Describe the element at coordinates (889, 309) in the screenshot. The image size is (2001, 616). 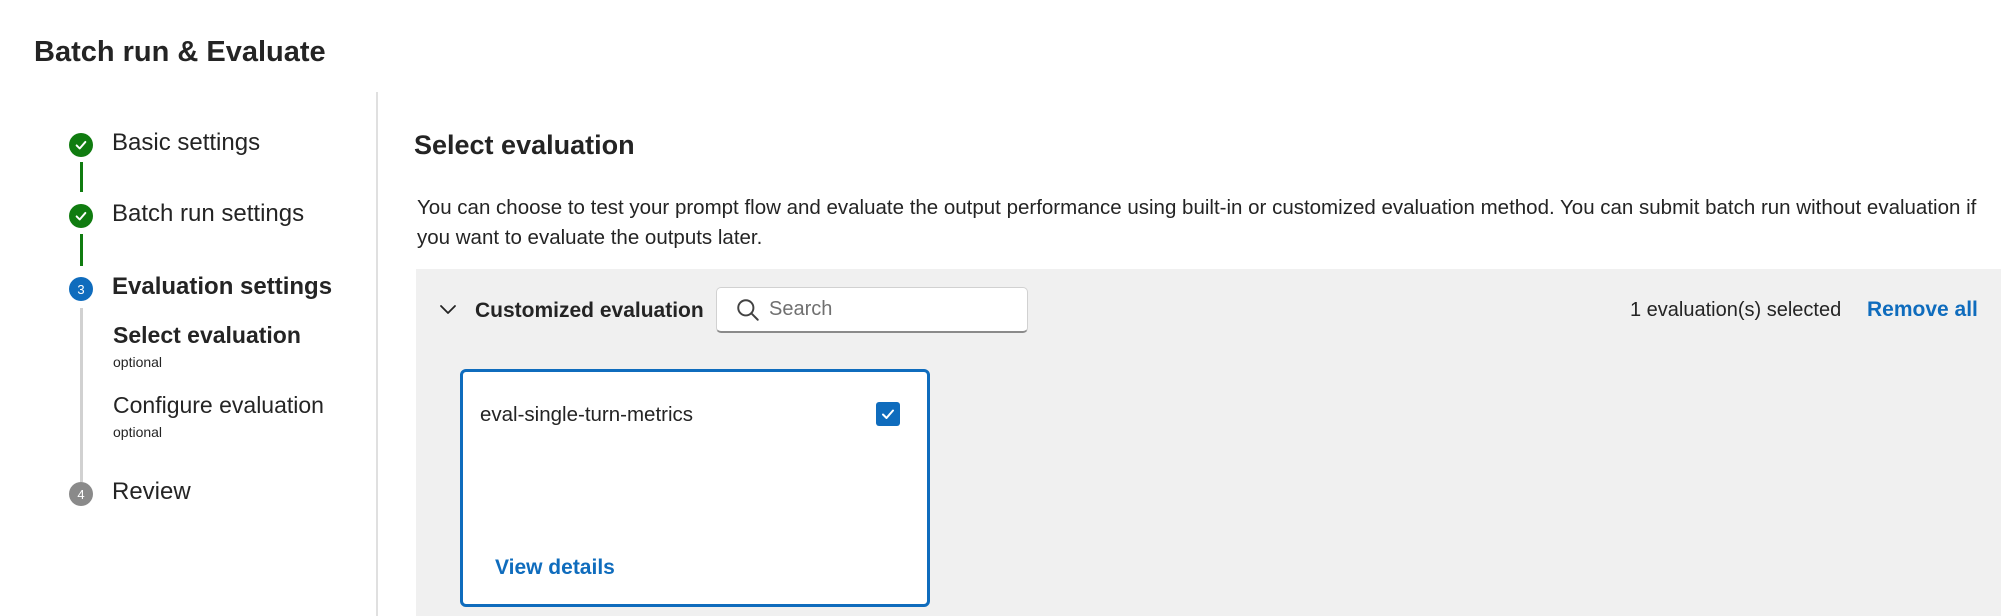
I see `search-input` at that location.